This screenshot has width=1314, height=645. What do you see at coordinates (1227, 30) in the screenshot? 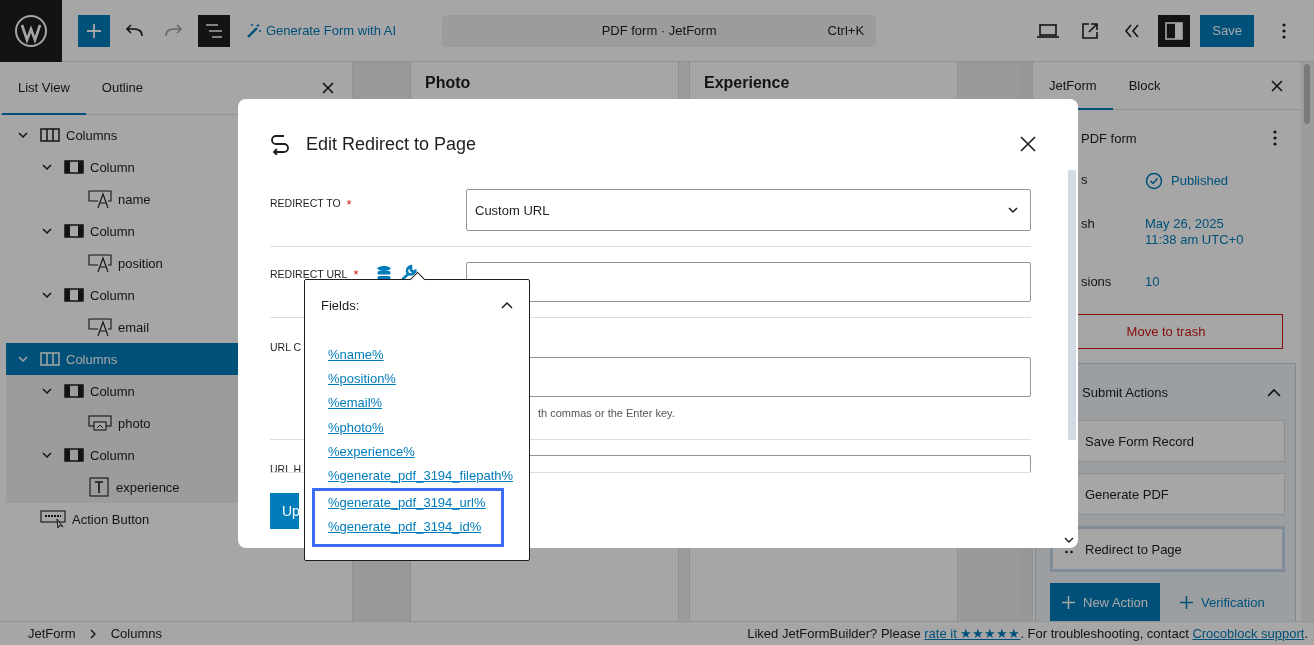
I see `save-button: Save` at bounding box center [1227, 30].